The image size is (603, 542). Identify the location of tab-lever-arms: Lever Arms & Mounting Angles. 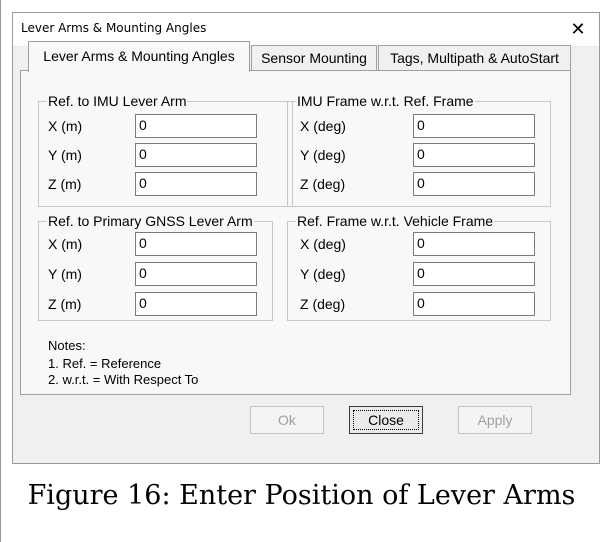
(139, 56).